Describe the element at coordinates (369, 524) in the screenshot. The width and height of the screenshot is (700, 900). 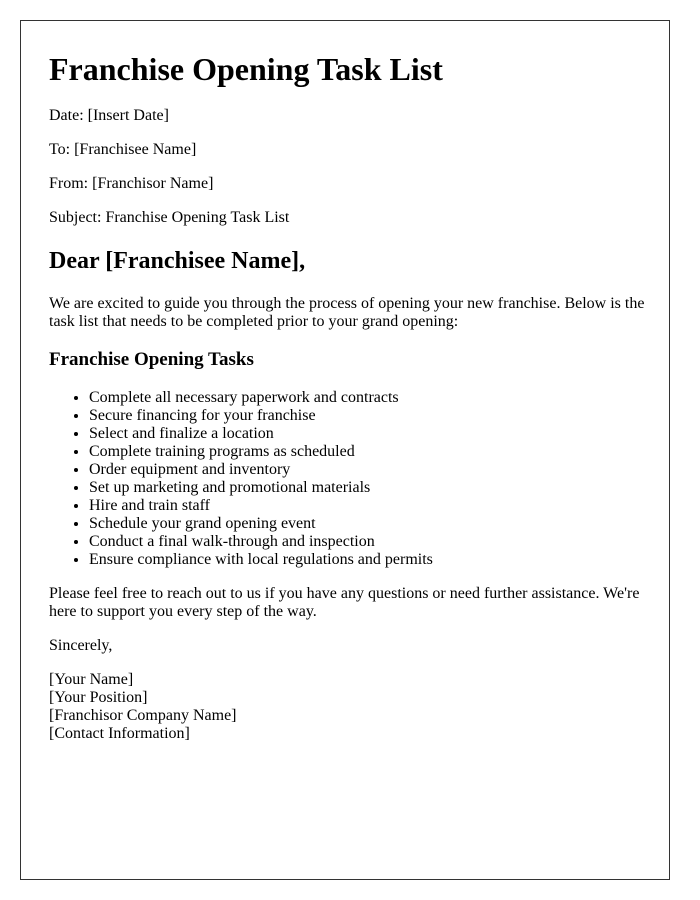
I see `task-item: Schedule your grand opening event` at that location.